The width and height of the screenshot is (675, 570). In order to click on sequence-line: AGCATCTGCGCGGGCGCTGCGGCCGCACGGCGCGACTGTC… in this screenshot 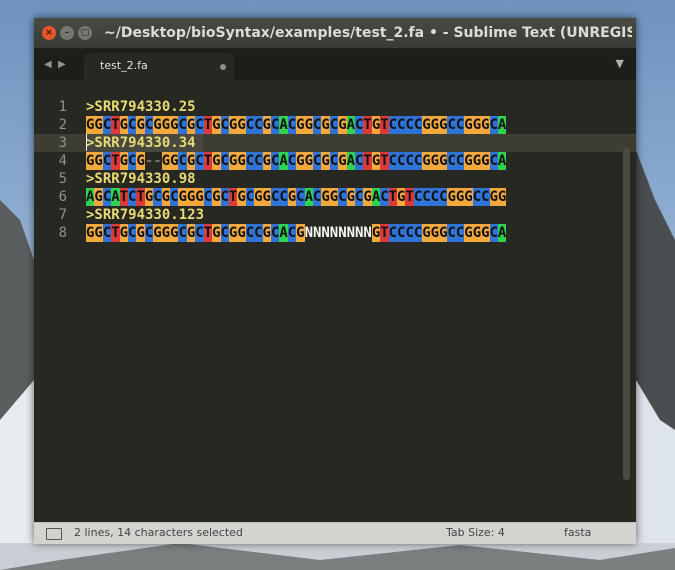, I will do `click(296, 197)`.